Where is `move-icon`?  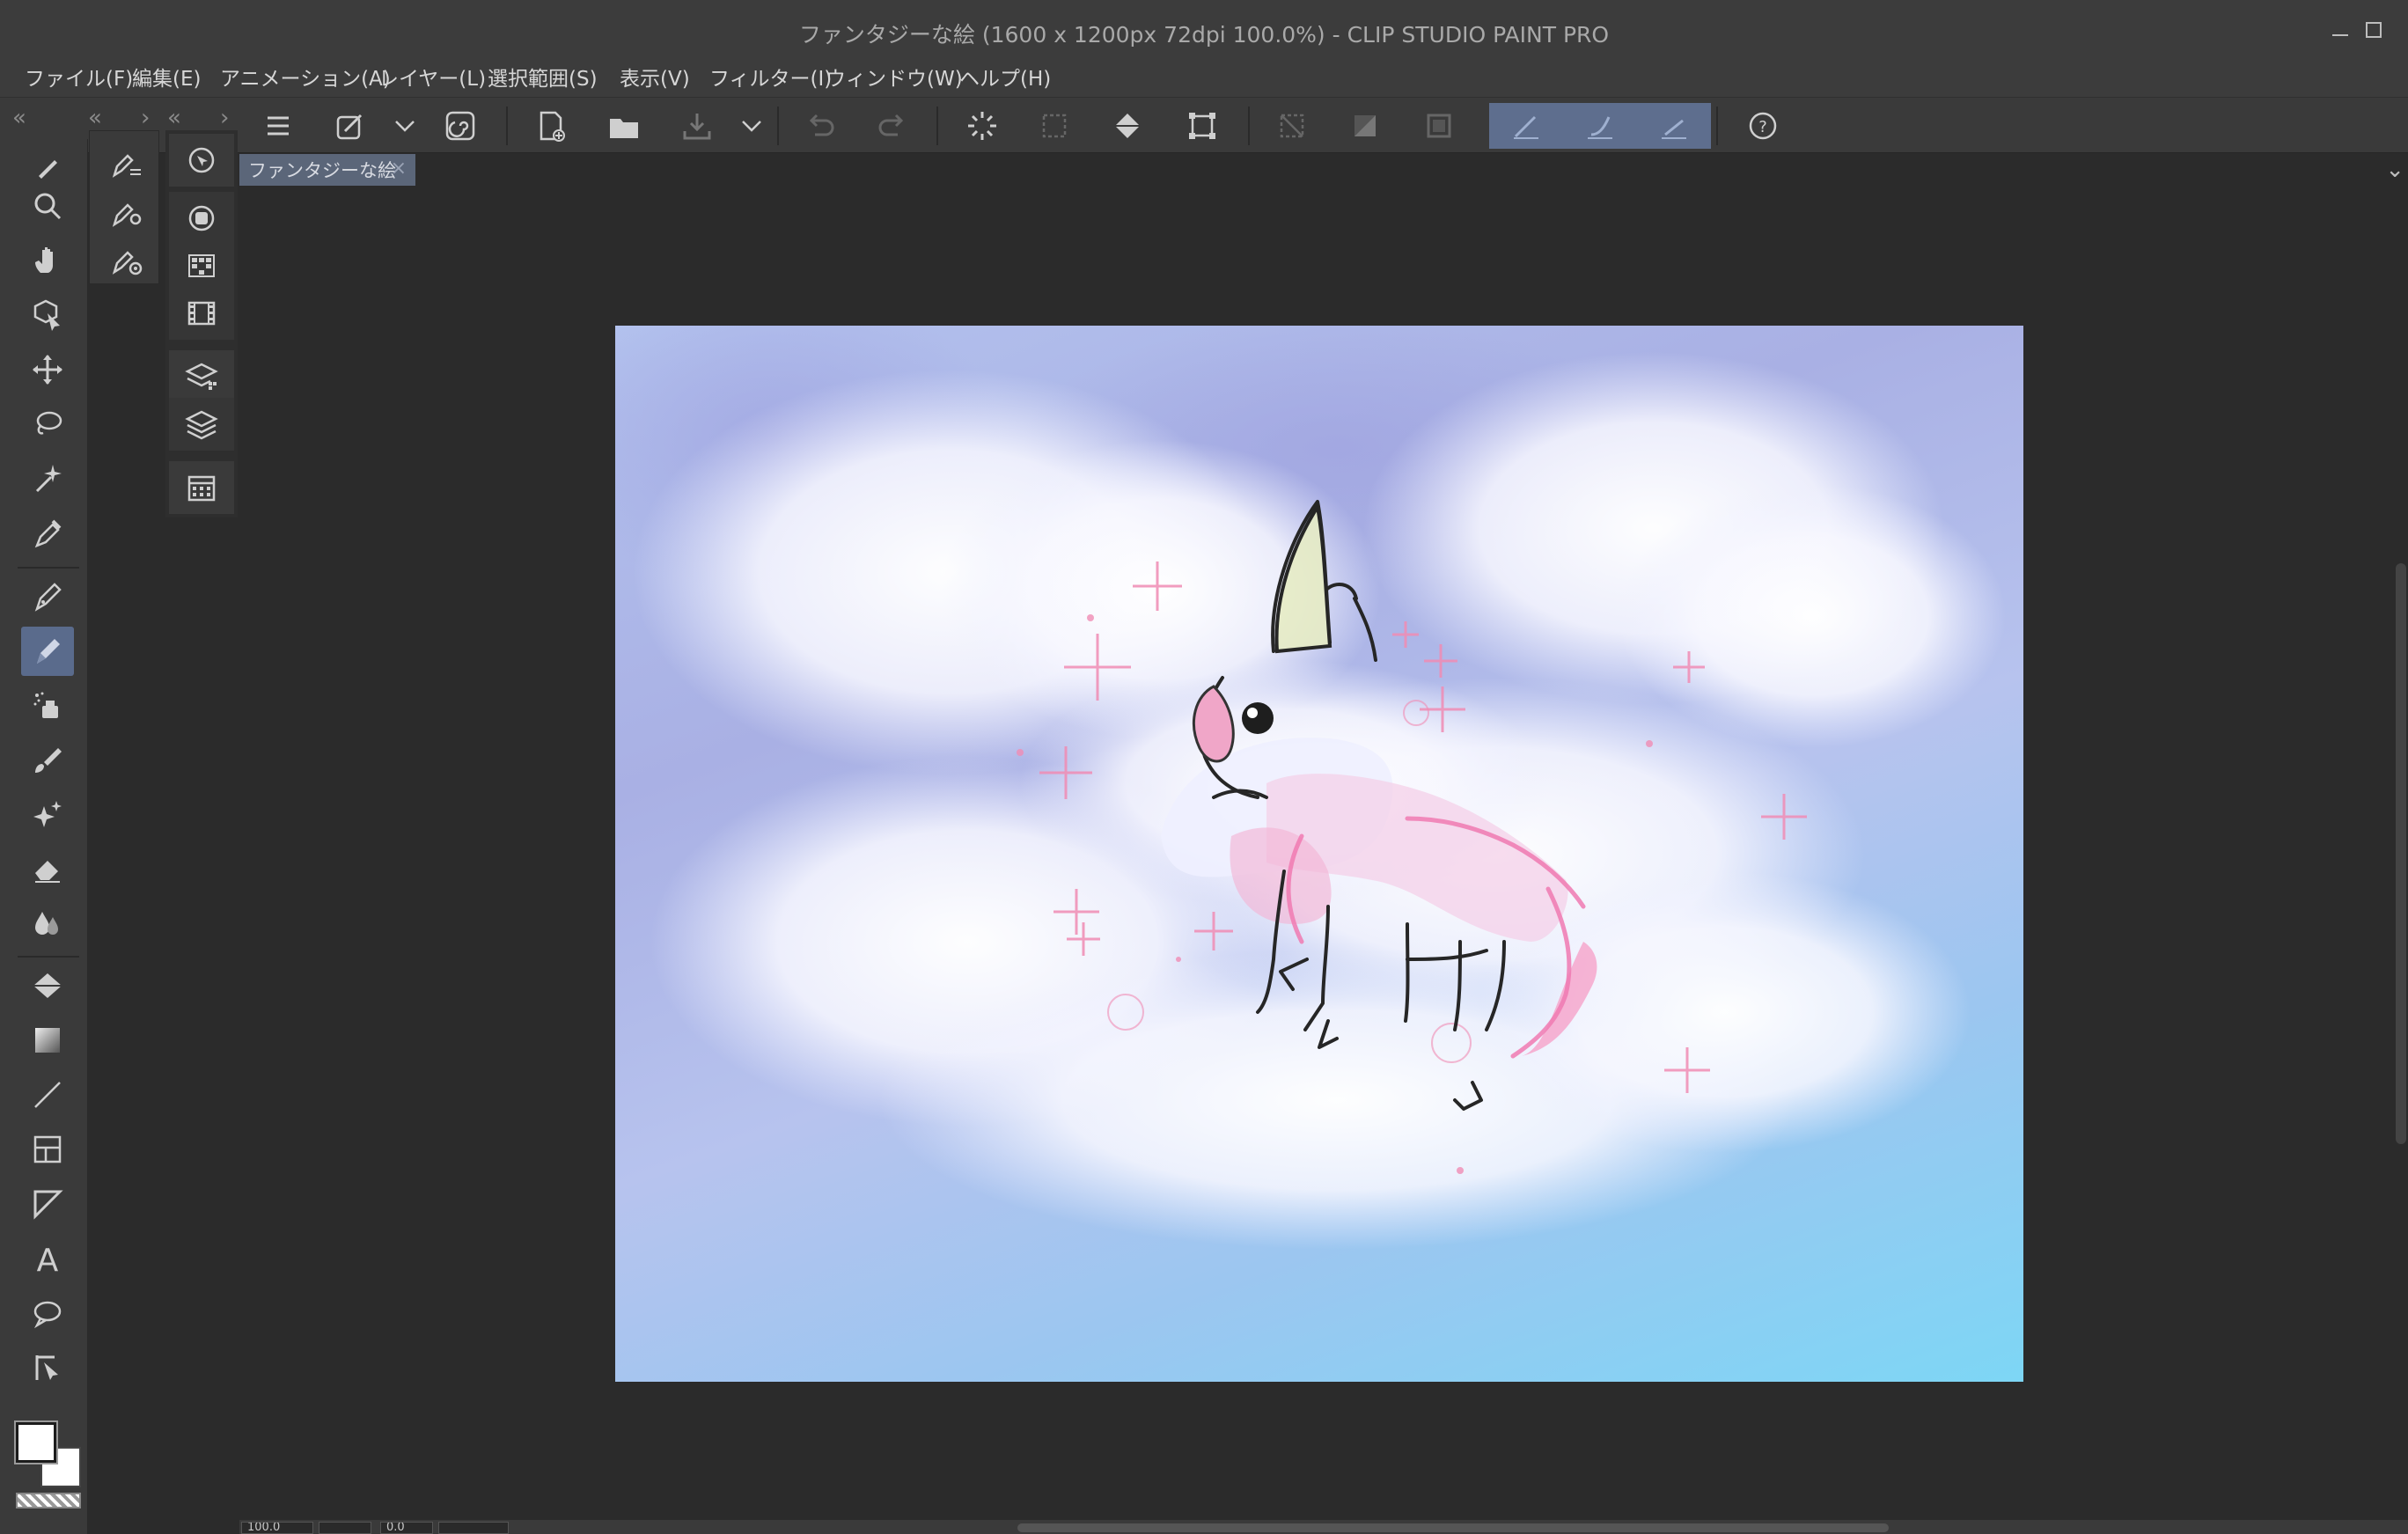 move-icon is located at coordinates (47, 369).